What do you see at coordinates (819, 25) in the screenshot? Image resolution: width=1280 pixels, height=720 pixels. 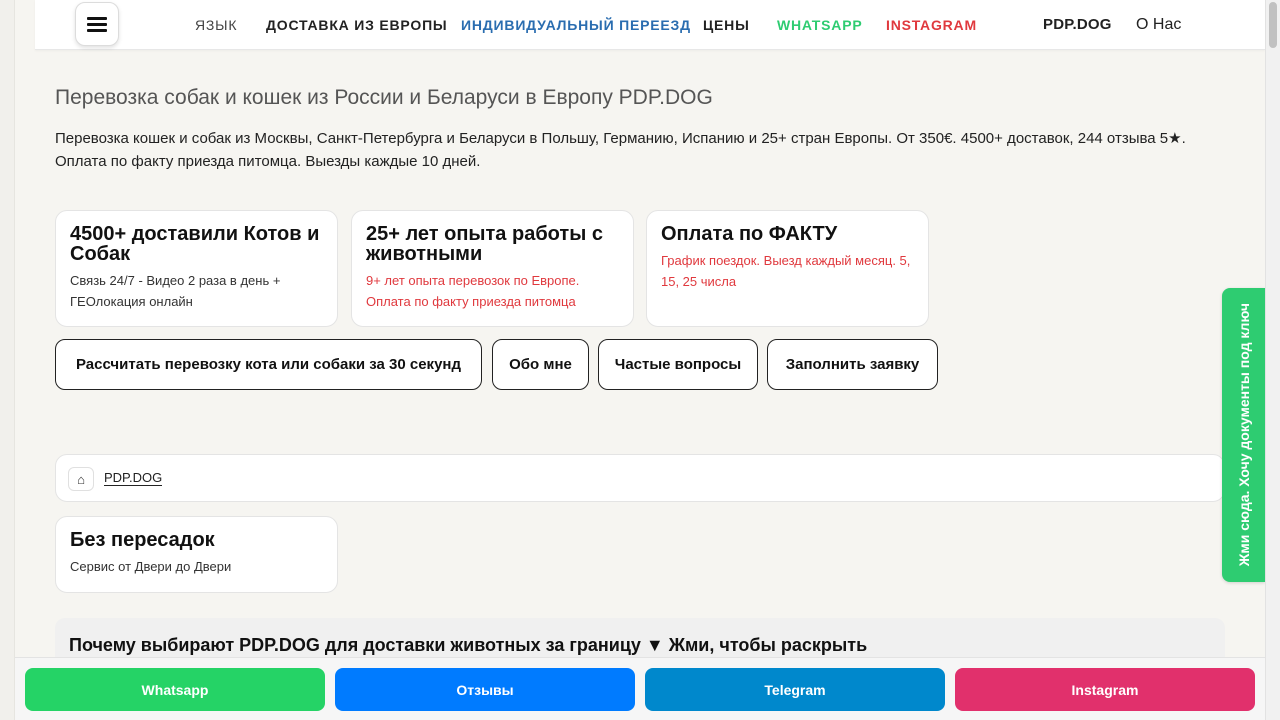 I see `nav-link-whatsapp: WHATSAPP` at bounding box center [819, 25].